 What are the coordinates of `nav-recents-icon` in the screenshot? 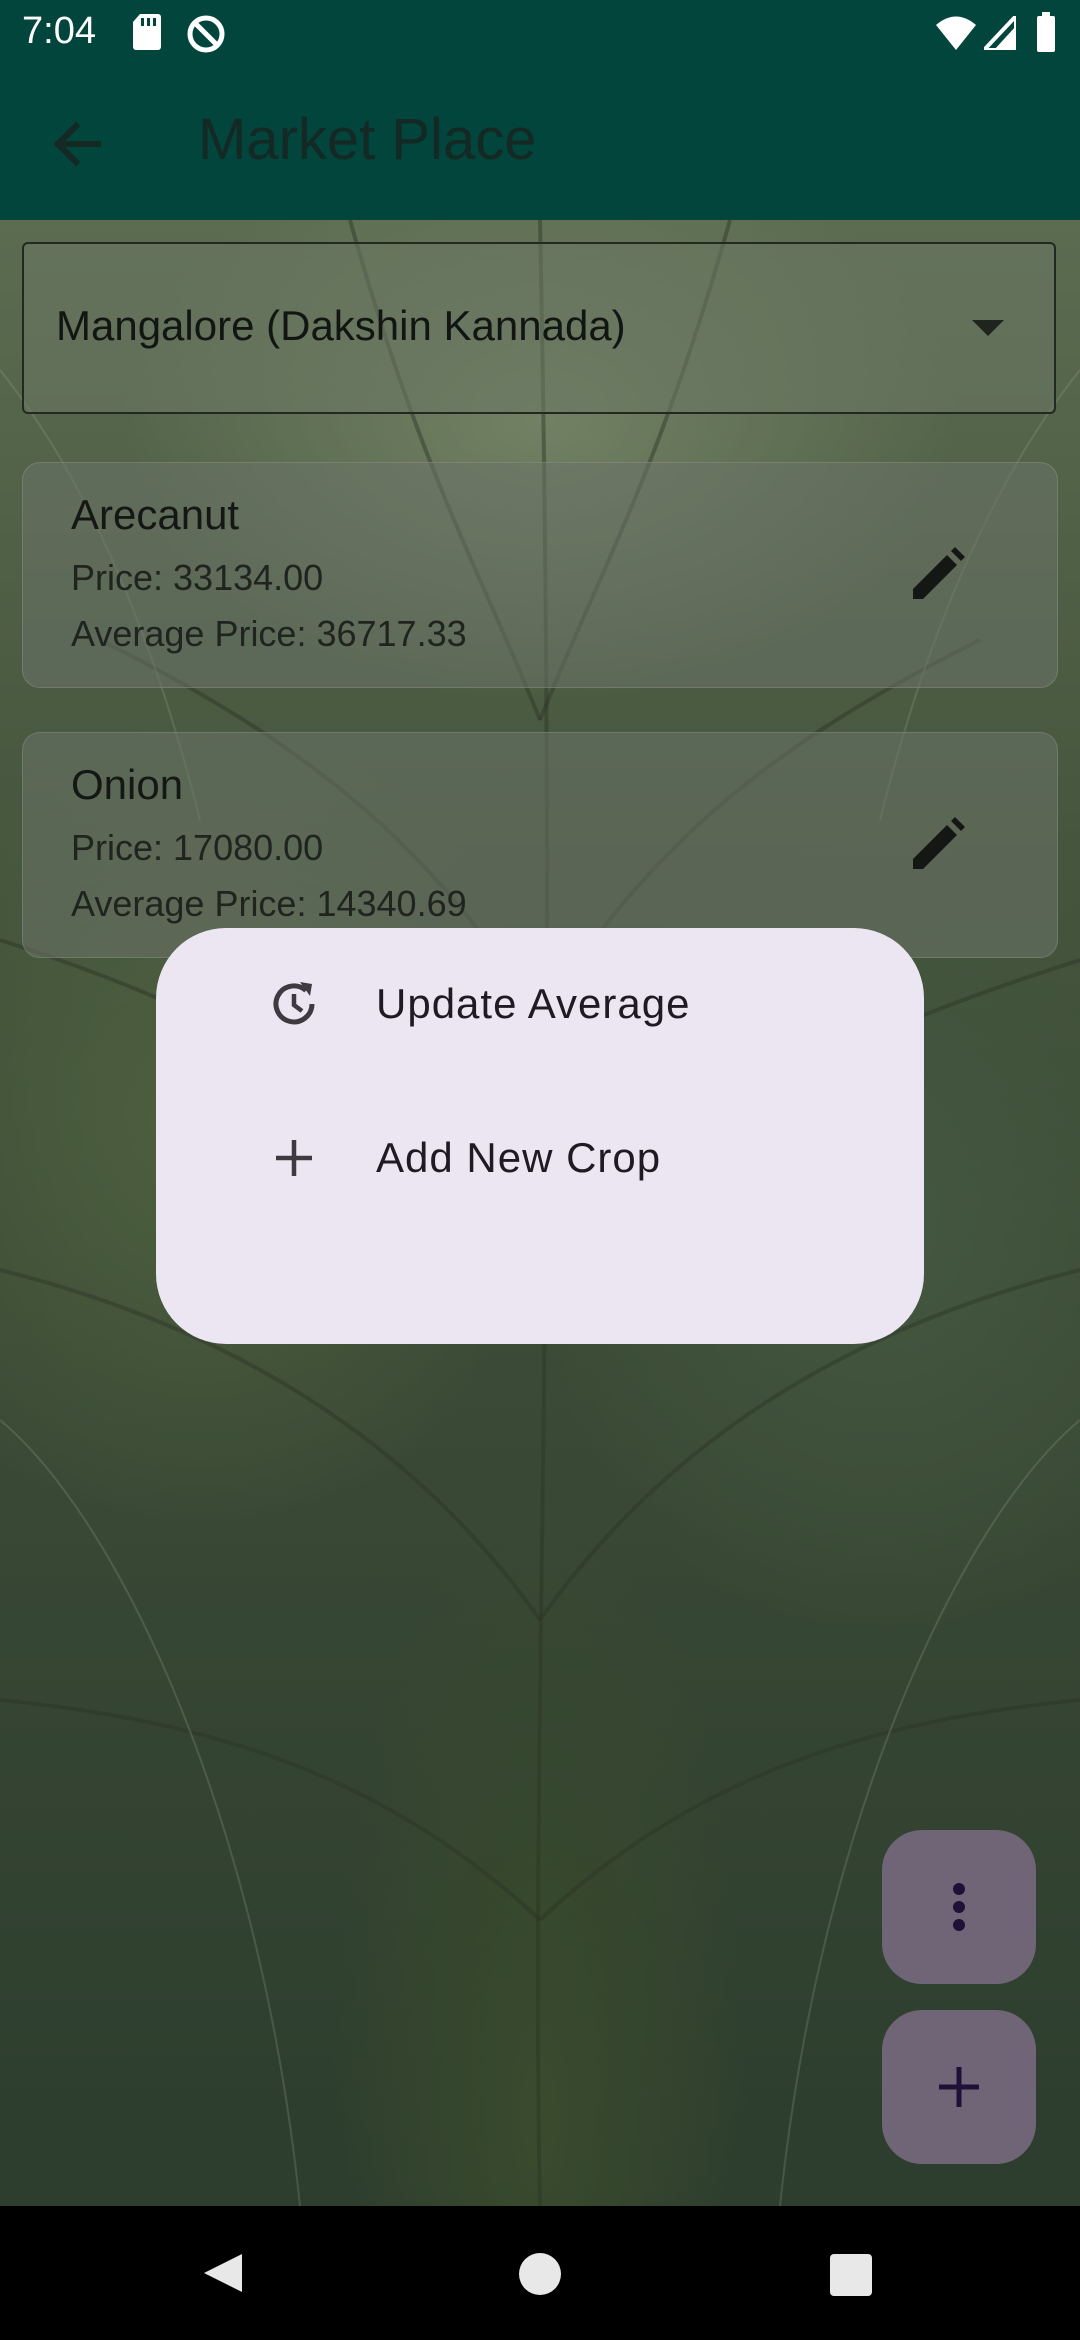 It's located at (851, 2277).